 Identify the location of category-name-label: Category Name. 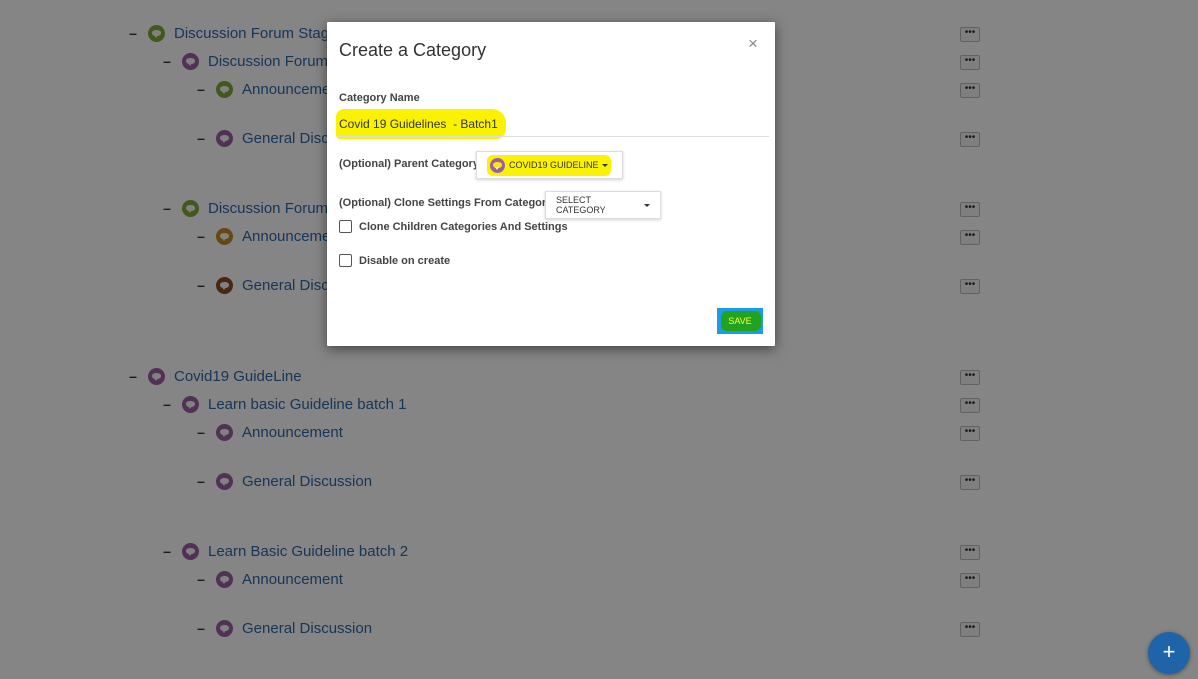
(379, 98).